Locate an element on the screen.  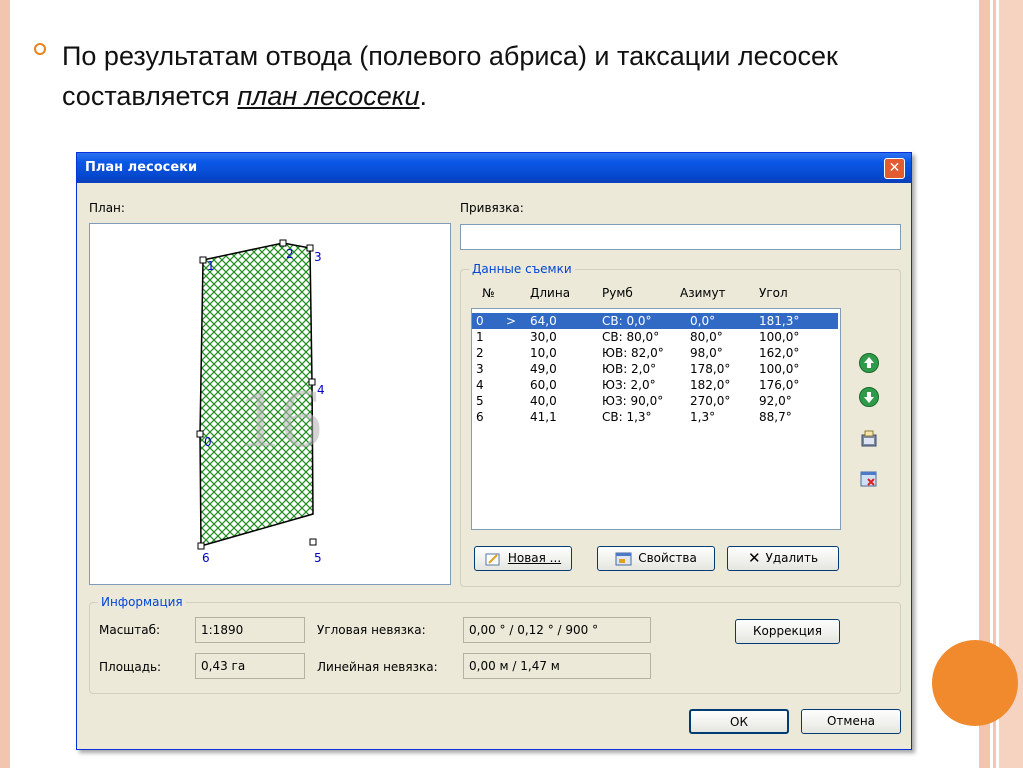
col-header-length: Длина is located at coordinates (550, 293).